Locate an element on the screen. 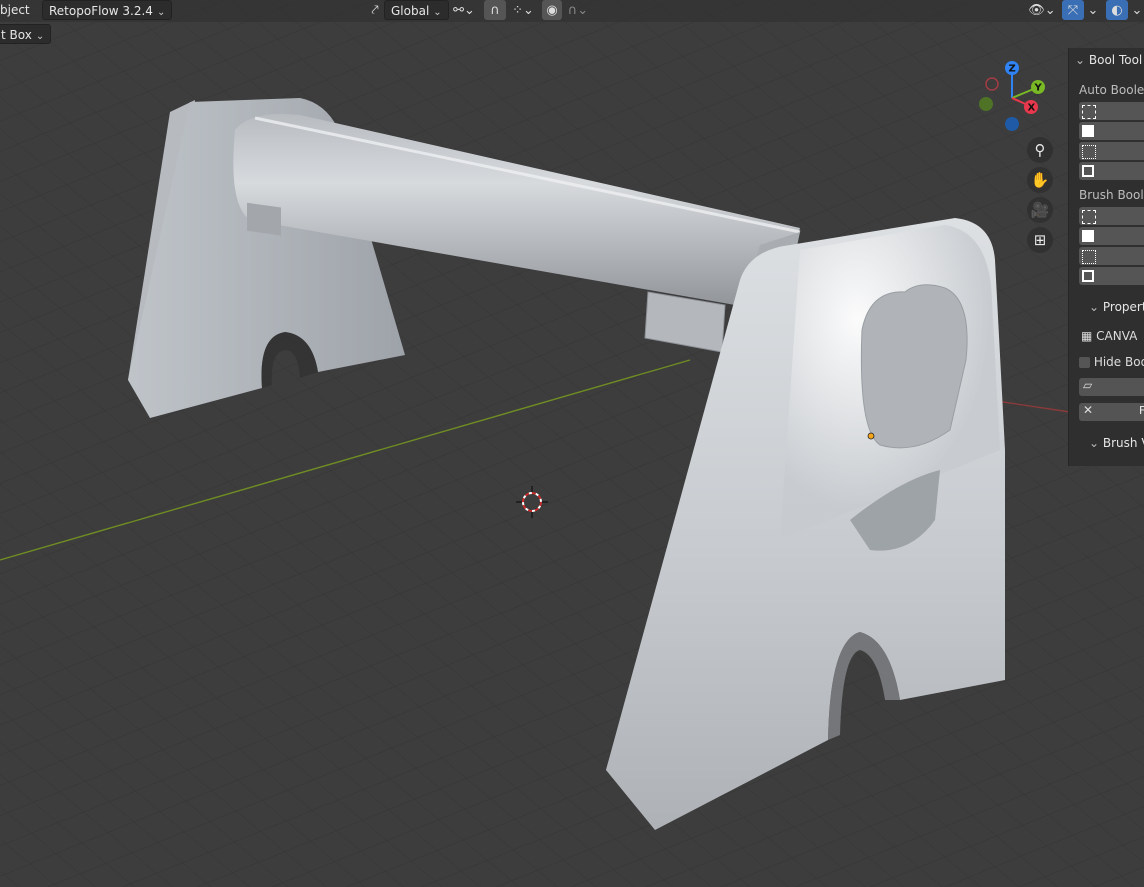  hide-bool-checkbox: Hide Boo is located at coordinates (1111, 362).